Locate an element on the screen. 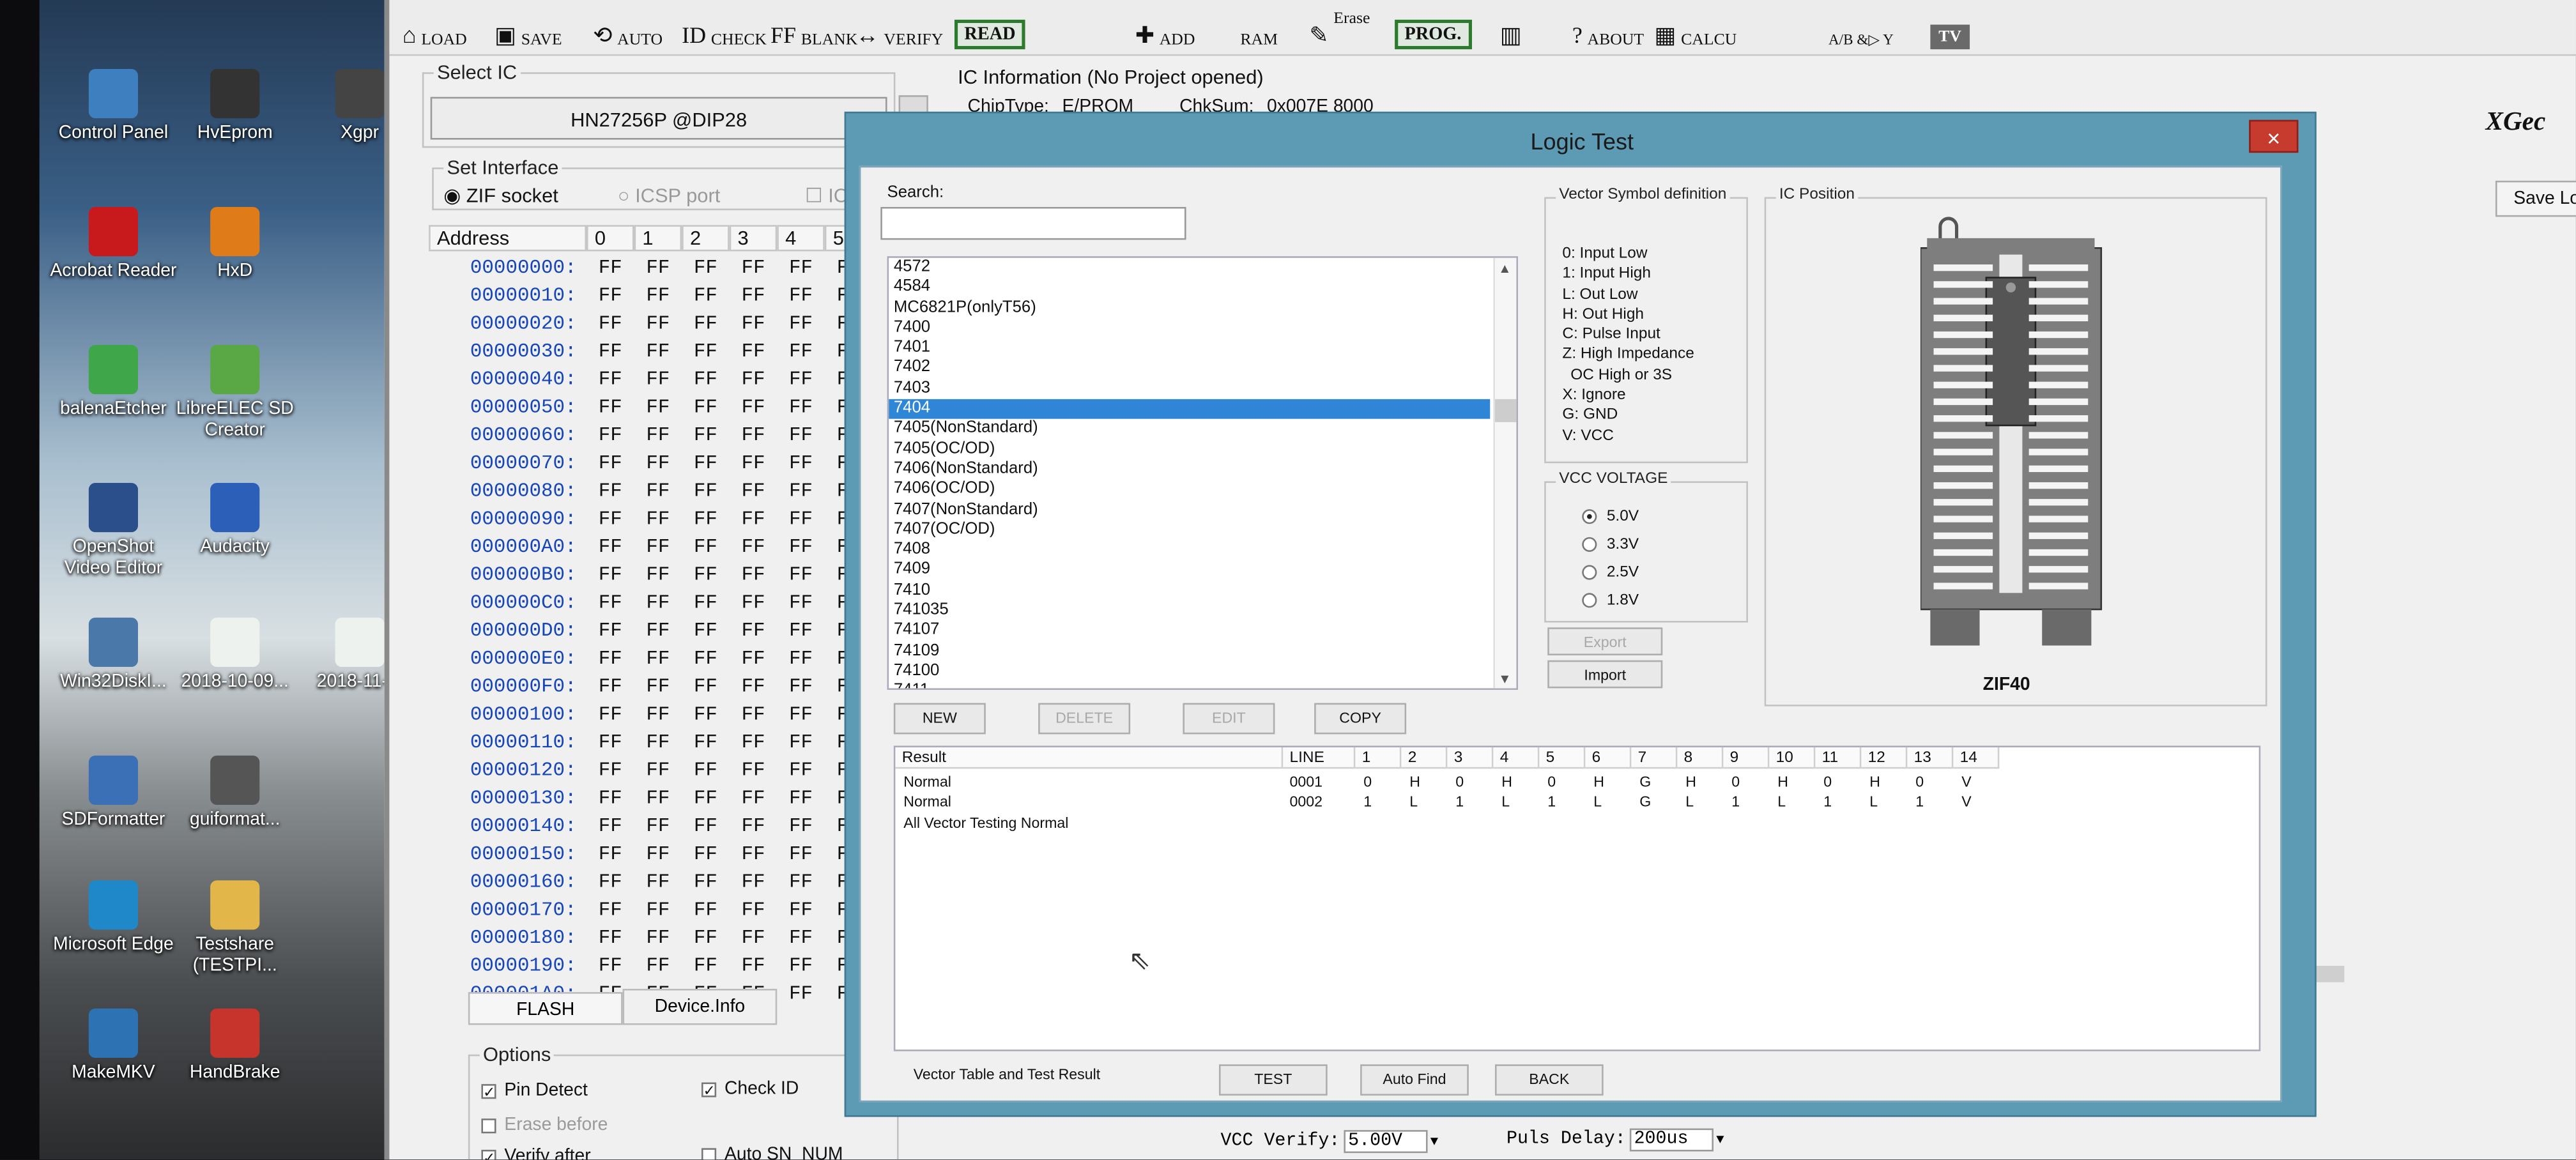  hex-row: 00000130:FFFFFFFFFFFF is located at coordinates (650, 801).